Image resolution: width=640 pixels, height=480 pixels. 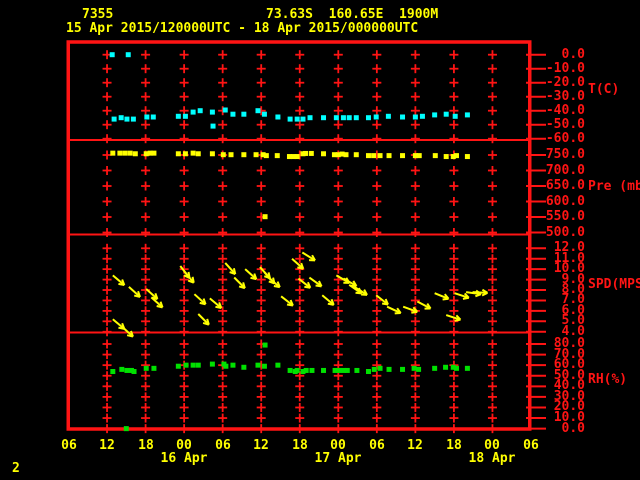 I want to click on pressure-tick-label: 600.0, so click(x=565, y=201).